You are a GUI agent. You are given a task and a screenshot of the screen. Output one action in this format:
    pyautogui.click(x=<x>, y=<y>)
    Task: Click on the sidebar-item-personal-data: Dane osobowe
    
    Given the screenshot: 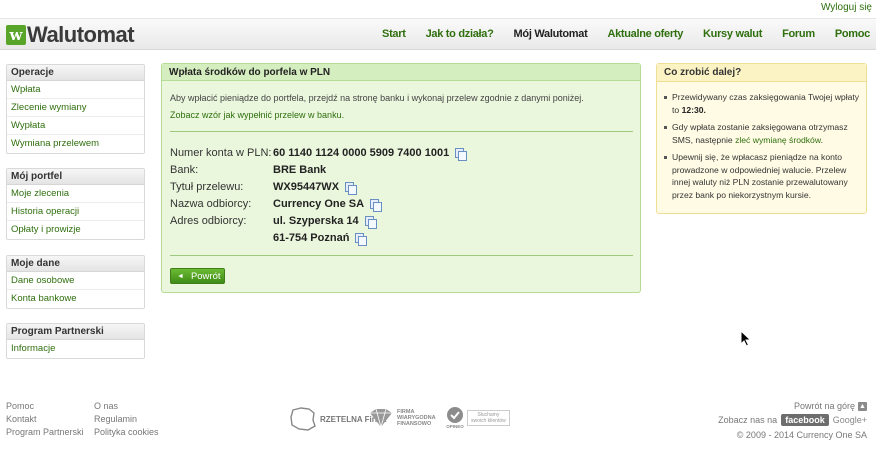 What is the action you would take?
    pyautogui.click(x=75, y=281)
    